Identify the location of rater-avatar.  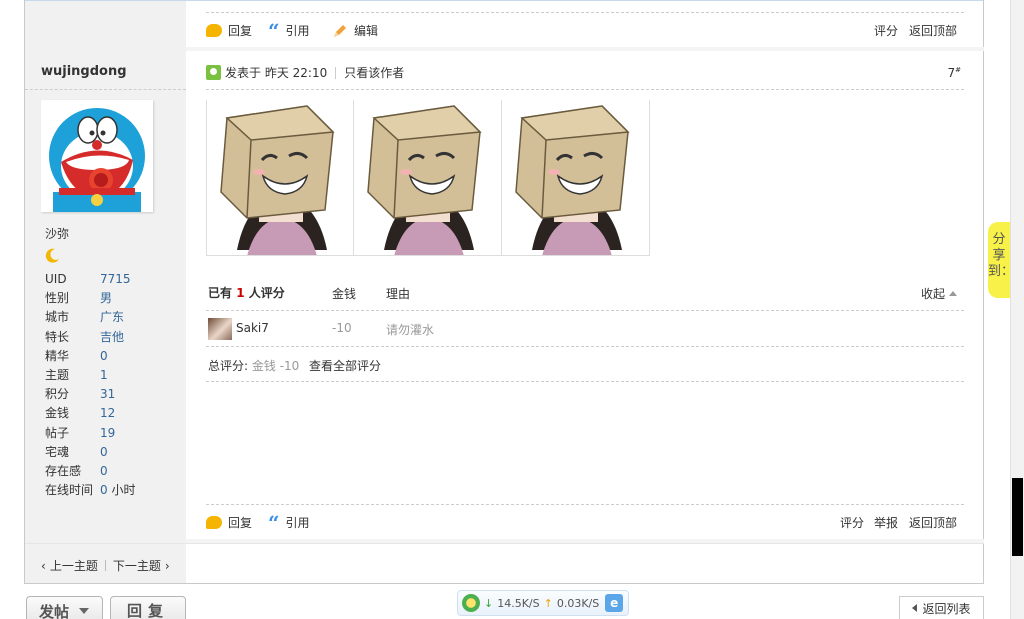
(220, 329).